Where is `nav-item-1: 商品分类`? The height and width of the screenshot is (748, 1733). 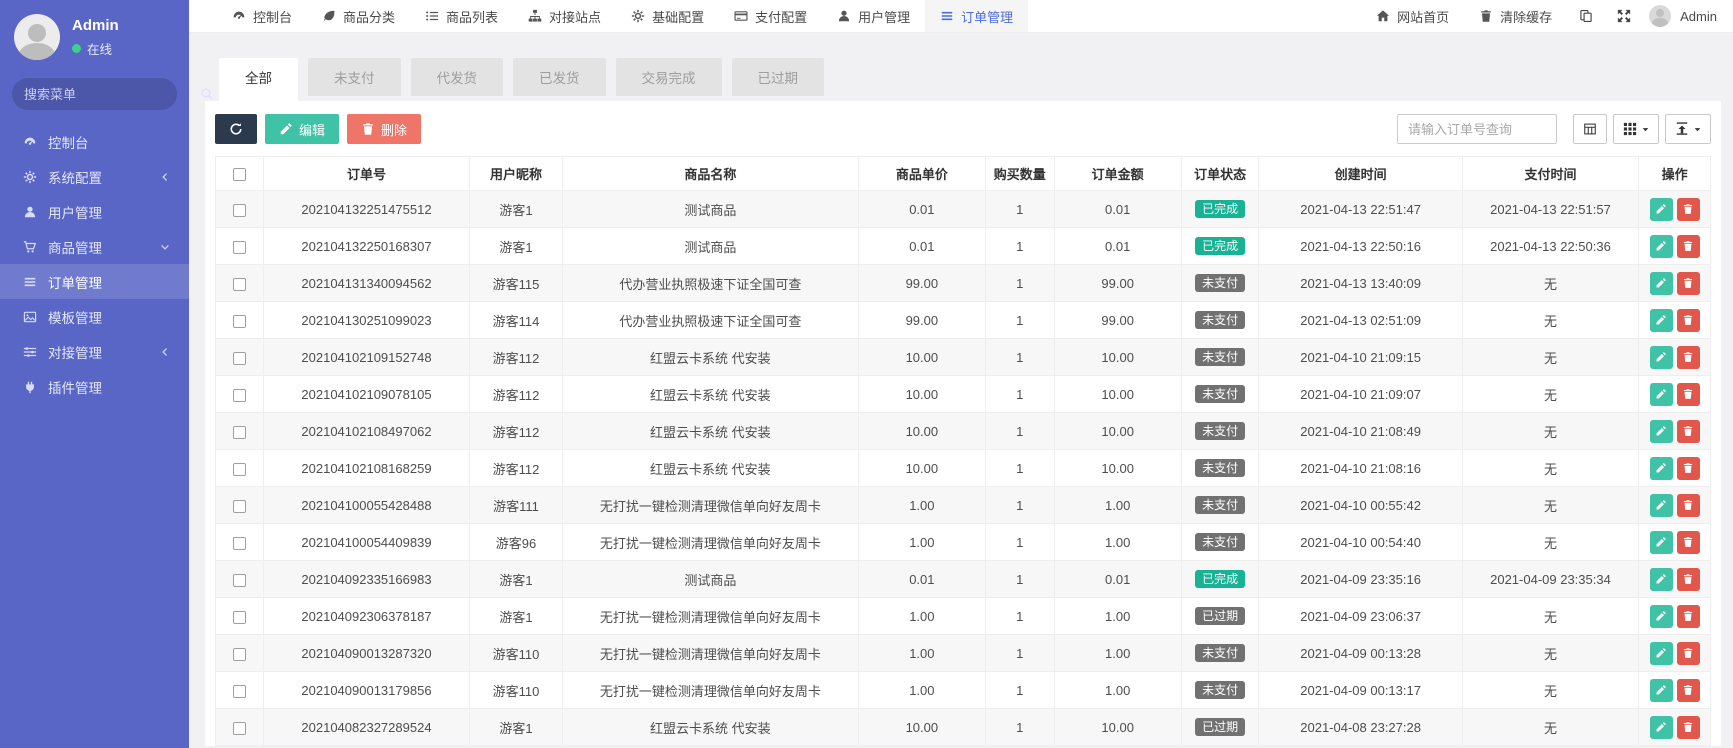
nav-item-1: 商品分类 is located at coordinates (358, 16).